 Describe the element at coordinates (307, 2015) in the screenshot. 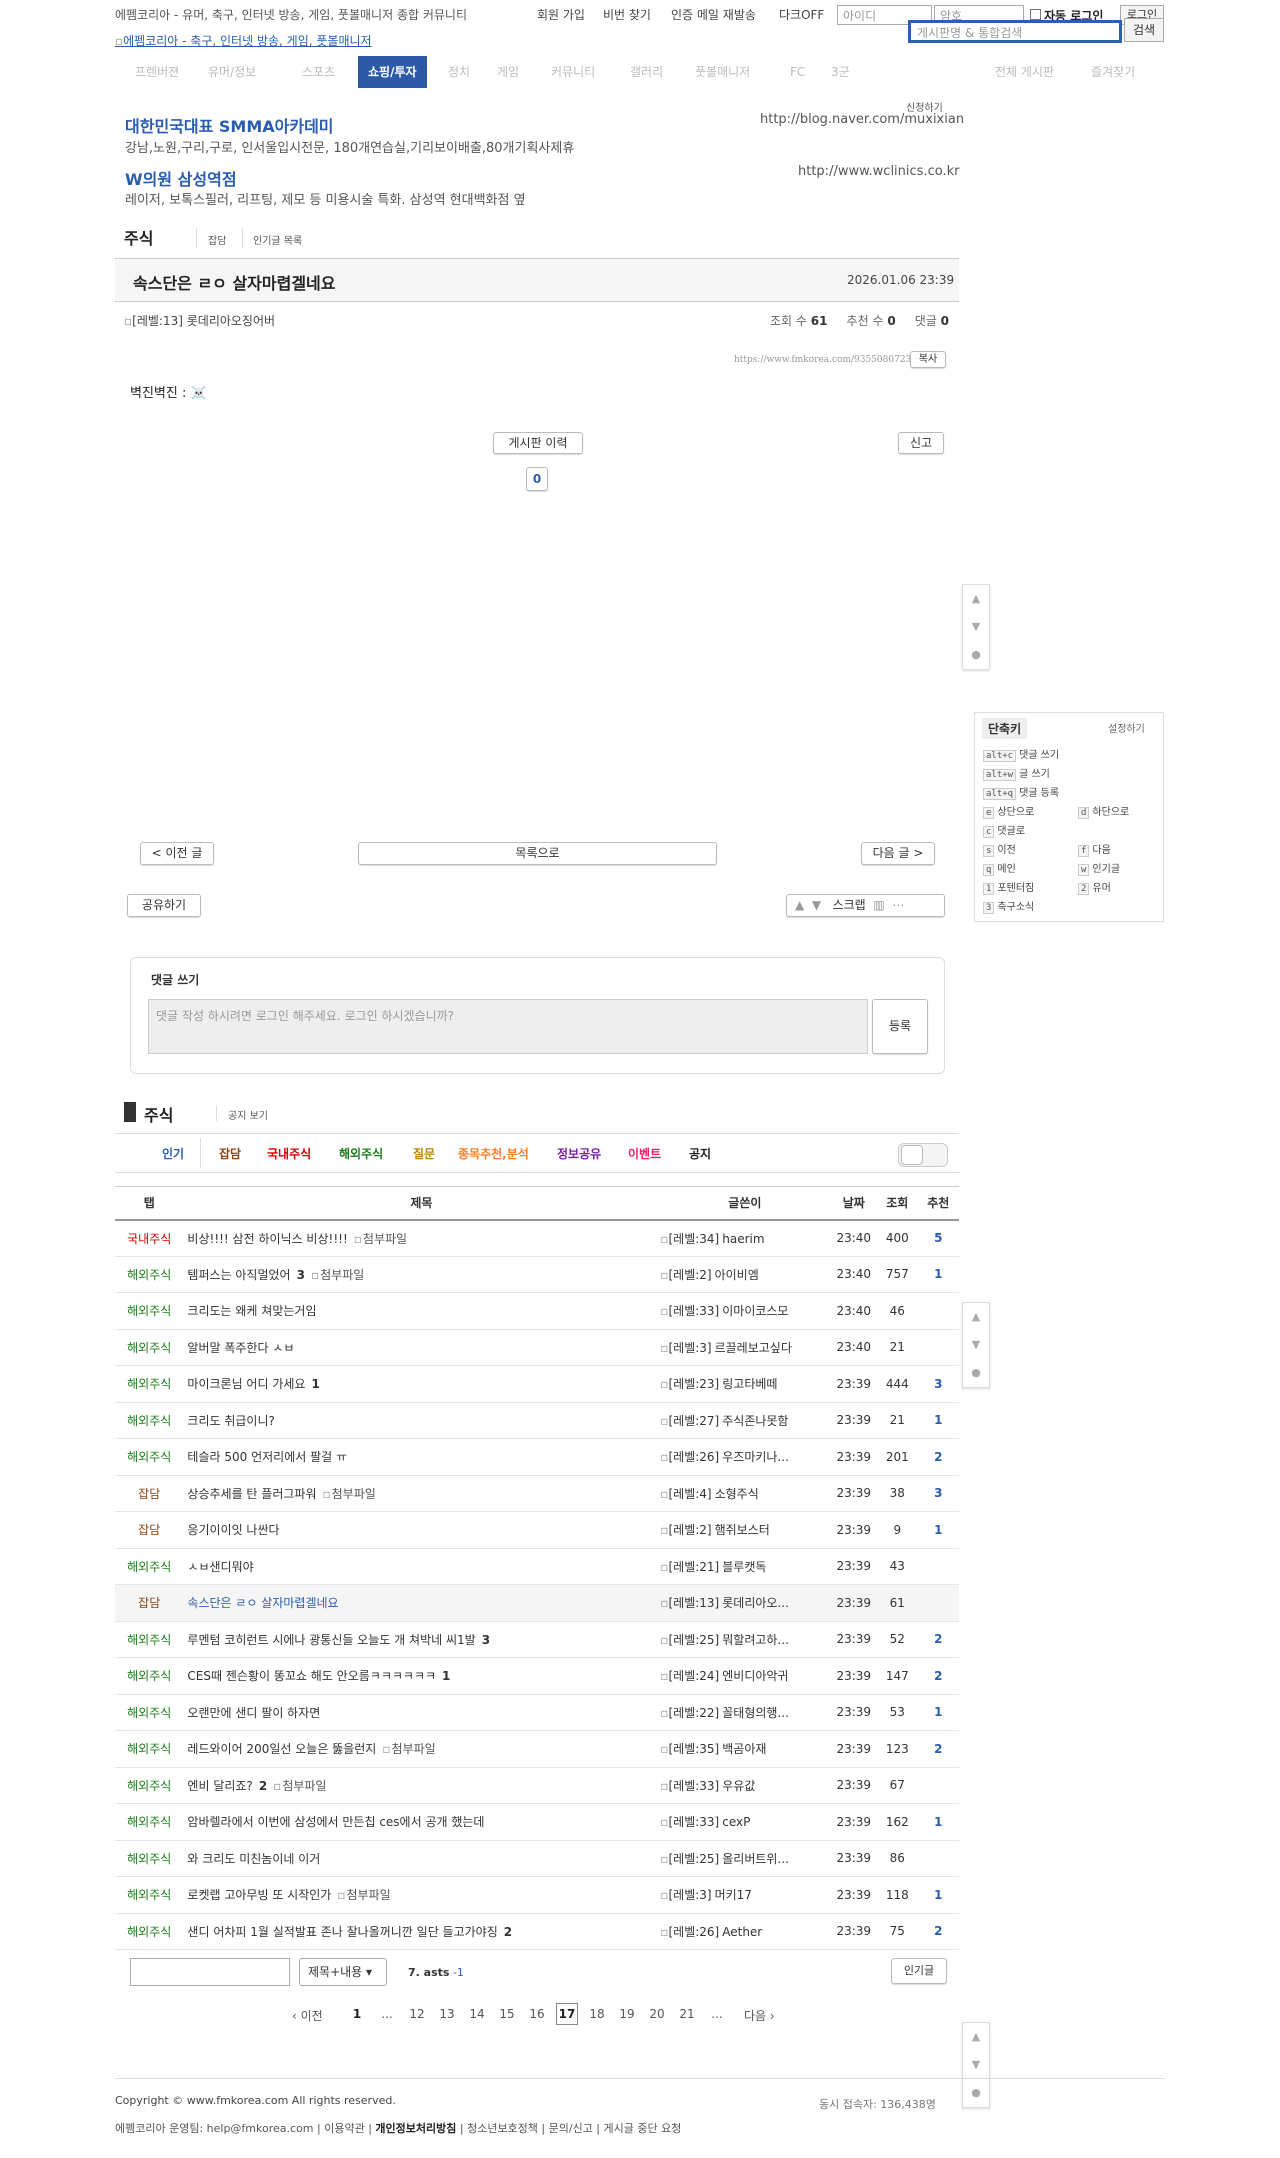

I see `prev-page-link: ‹ 이전` at that location.